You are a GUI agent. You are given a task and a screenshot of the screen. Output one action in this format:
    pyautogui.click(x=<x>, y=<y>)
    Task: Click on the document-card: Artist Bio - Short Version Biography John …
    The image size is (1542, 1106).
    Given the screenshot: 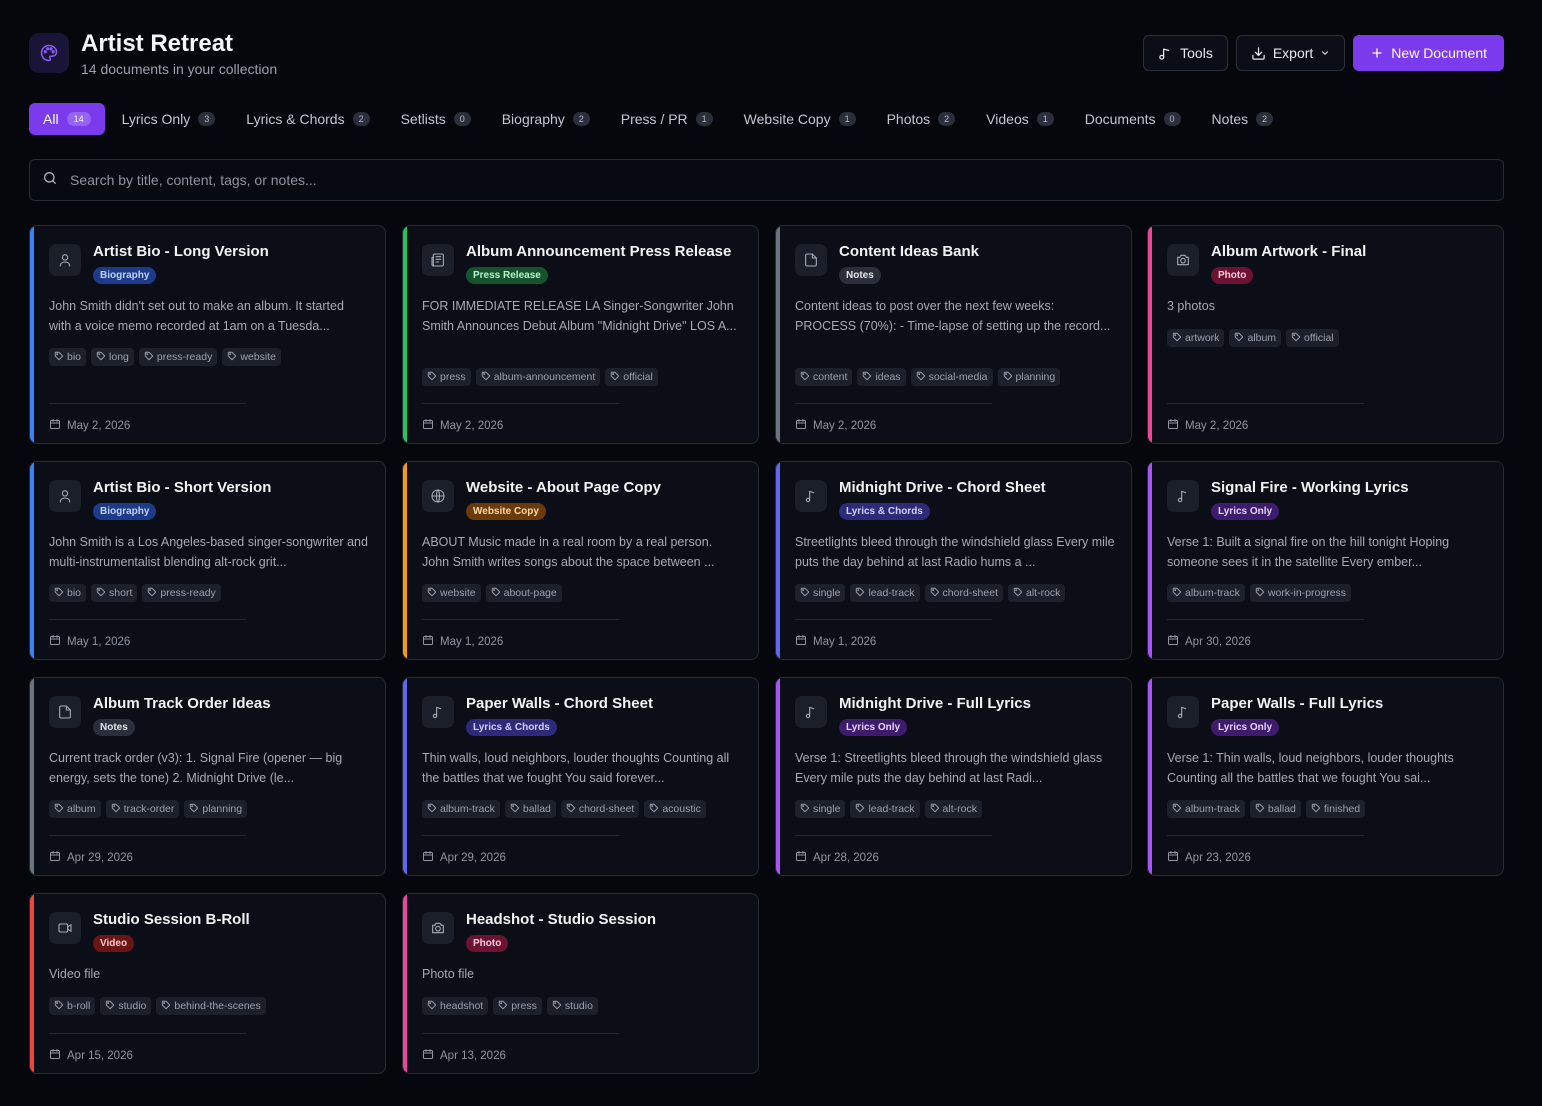 What is the action you would take?
    pyautogui.click(x=207, y=560)
    